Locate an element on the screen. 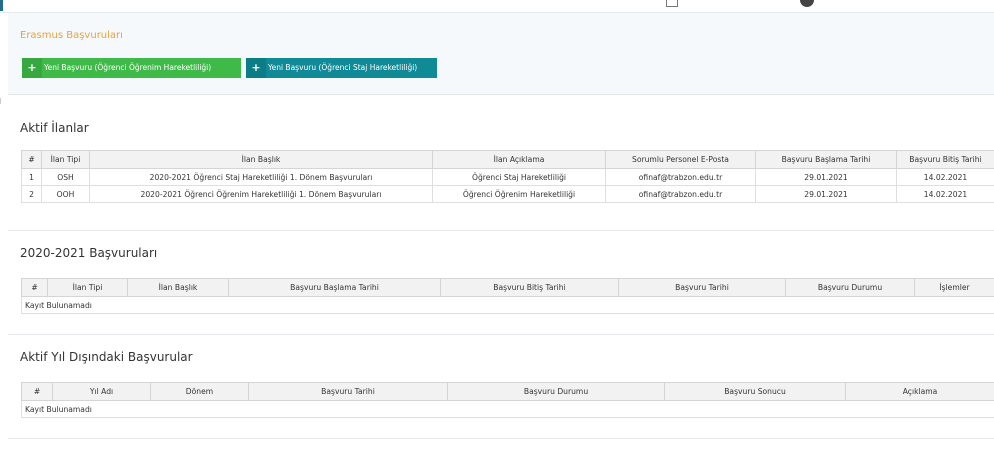 The width and height of the screenshot is (994, 463). table-cell: 2 is located at coordinates (31, 194).